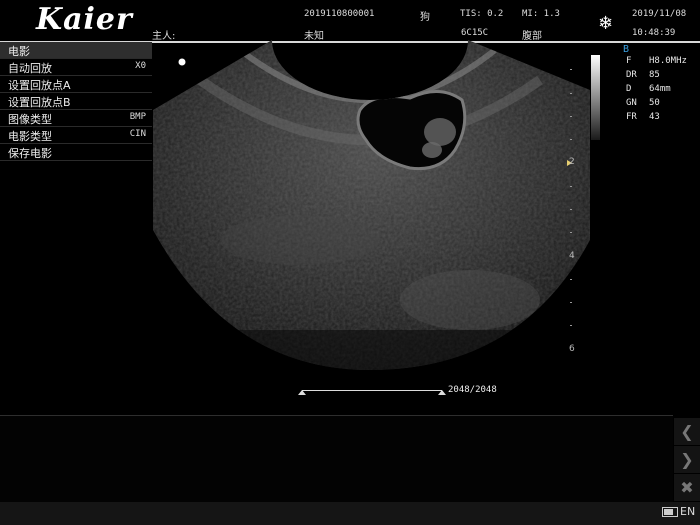 This screenshot has width=700, height=525. I want to click on cine-marker-a, so click(302, 392).